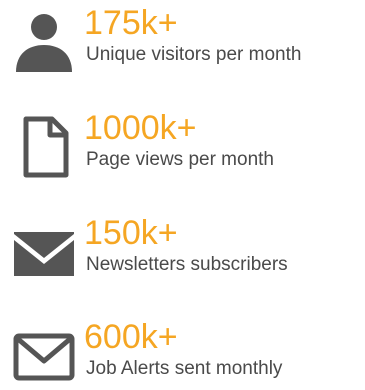 This screenshot has width=365, height=390. What do you see at coordinates (44, 356) in the screenshot?
I see `envelope-outline-icon` at bounding box center [44, 356].